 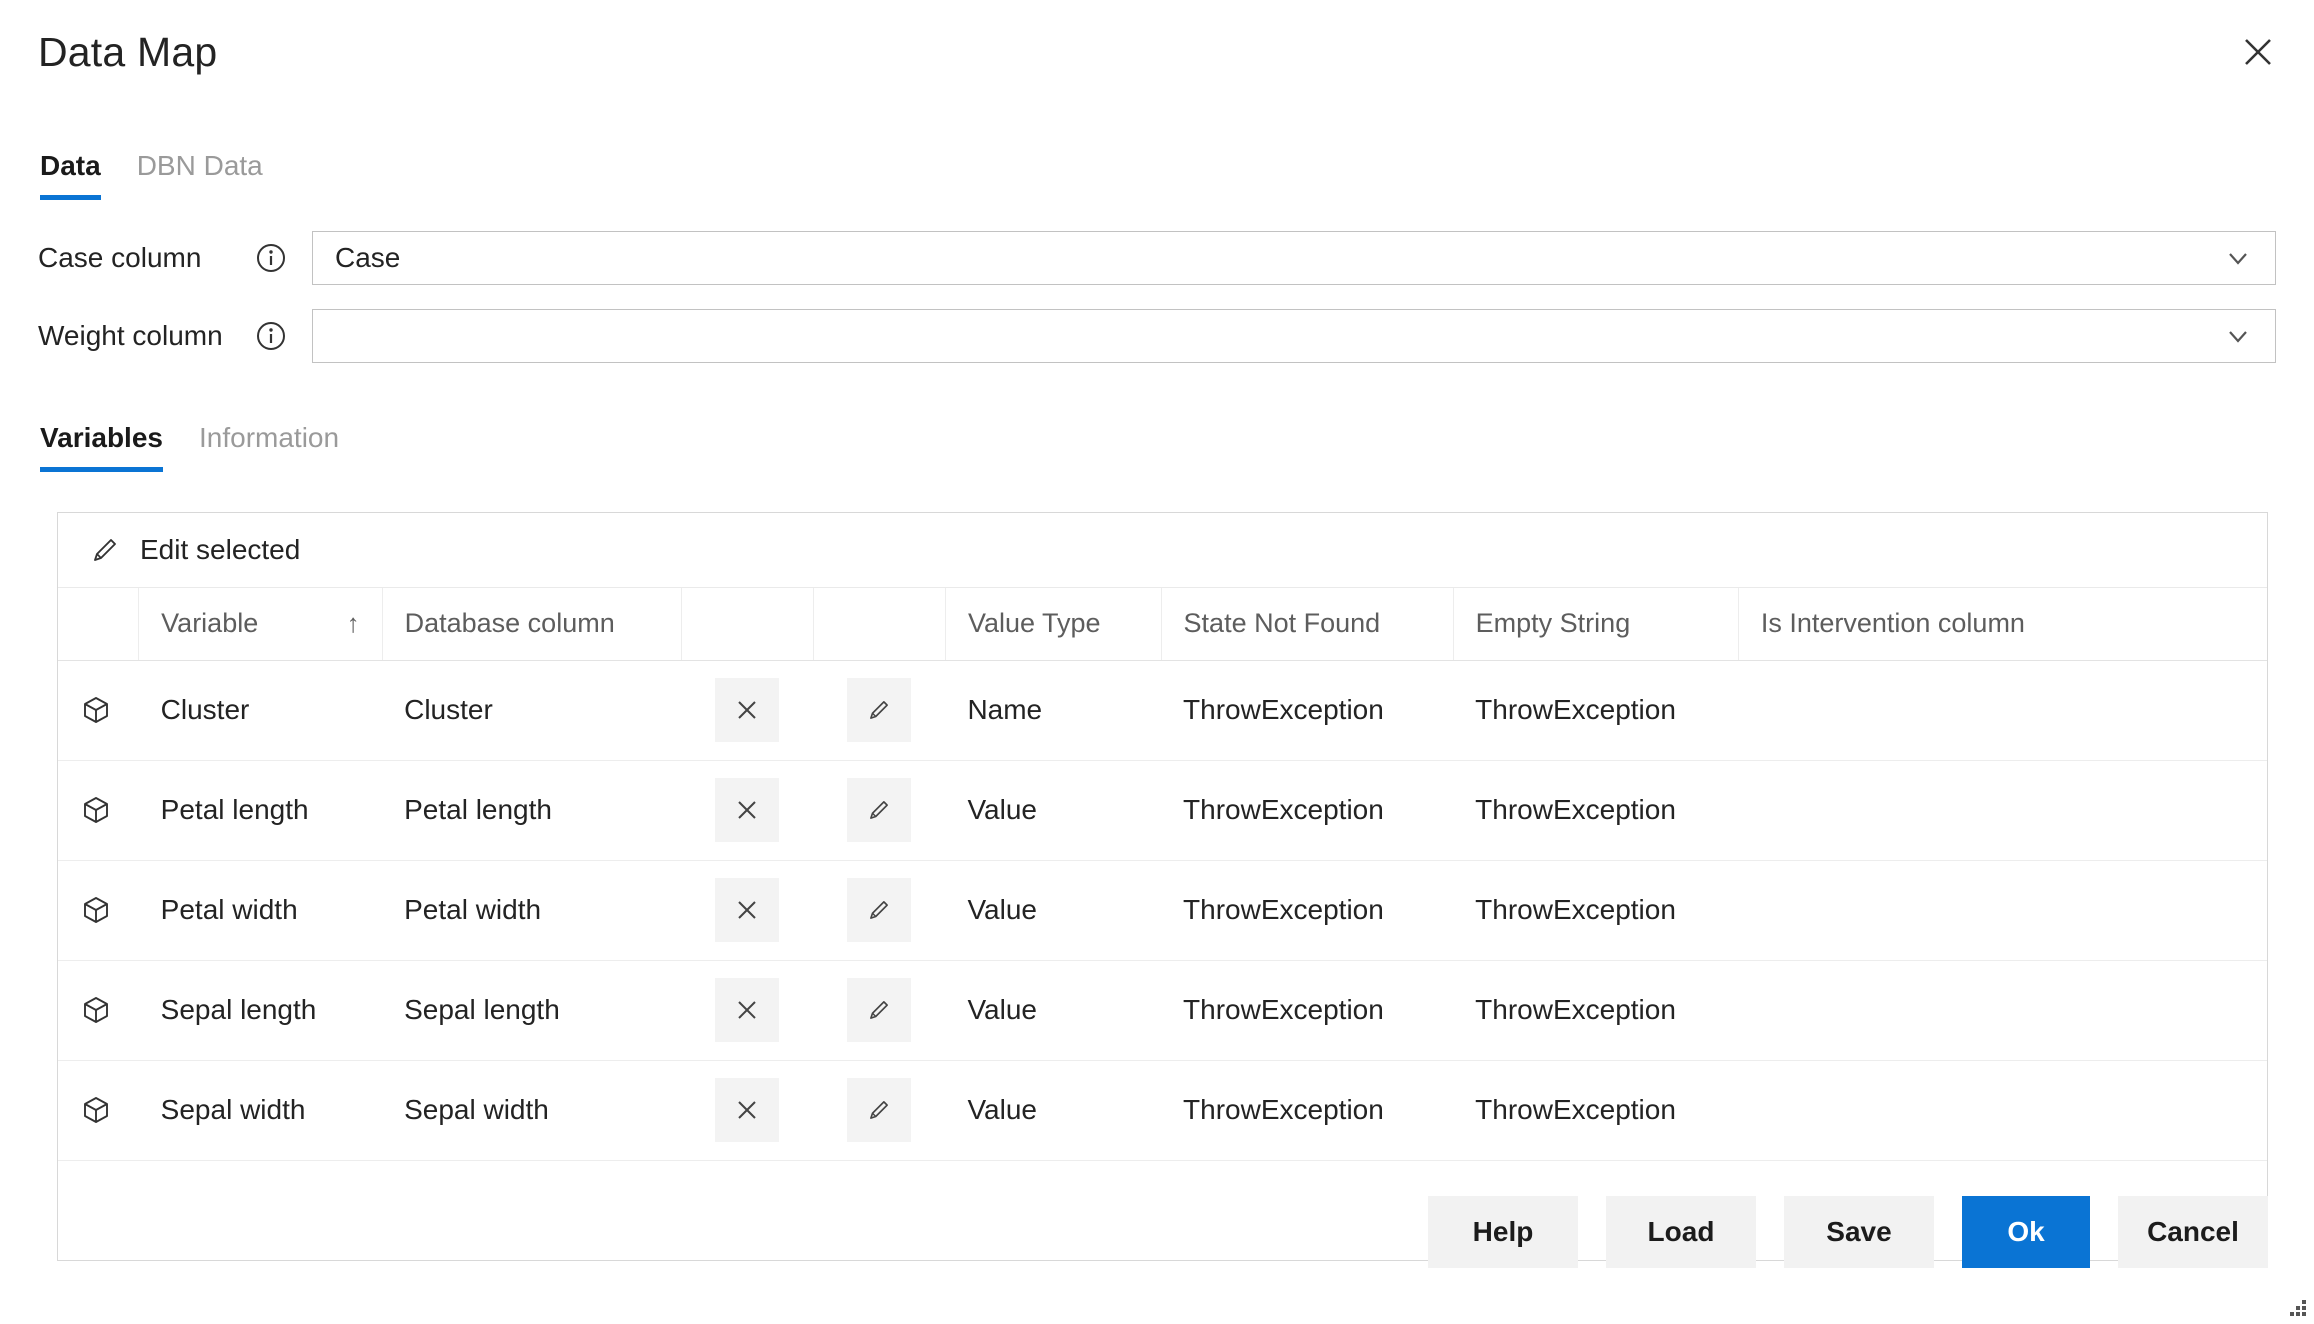 I want to click on row-type-cell, so click(x=98, y=1110).